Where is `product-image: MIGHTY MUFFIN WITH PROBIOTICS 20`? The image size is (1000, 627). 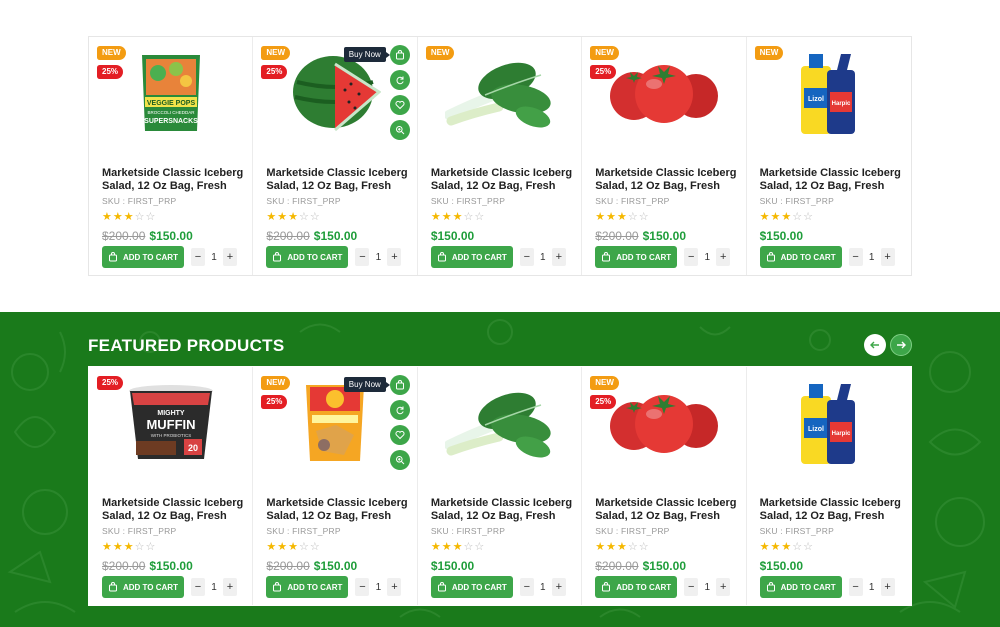
product-image: MIGHTY MUFFIN WITH PROBIOTICS 20 is located at coordinates (170, 425).